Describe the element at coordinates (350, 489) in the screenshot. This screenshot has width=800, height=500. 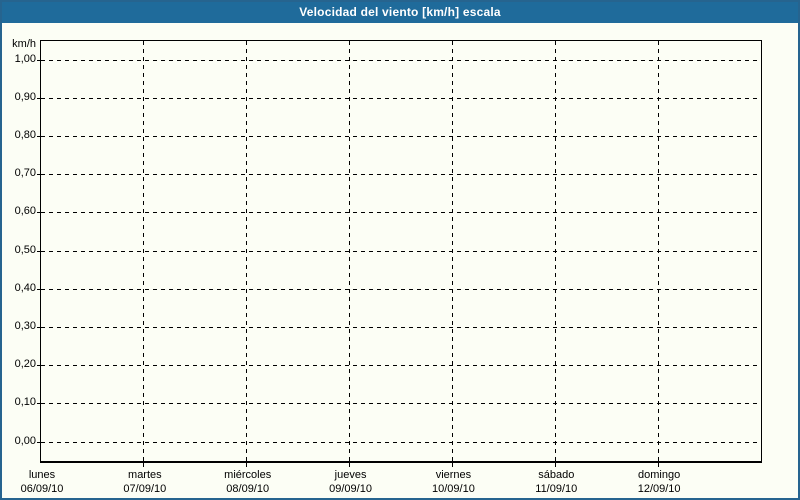
I see `date-label: 09/09/10` at that location.